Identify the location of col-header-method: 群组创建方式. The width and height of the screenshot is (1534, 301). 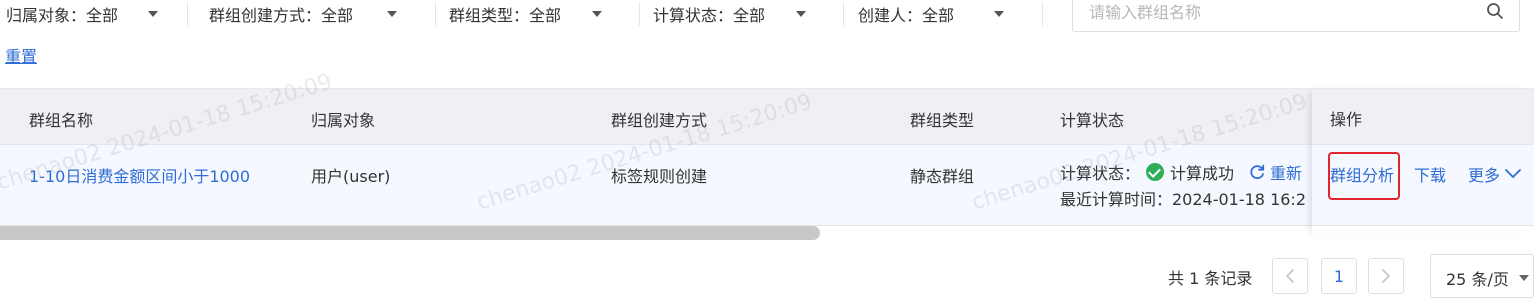
(659, 119).